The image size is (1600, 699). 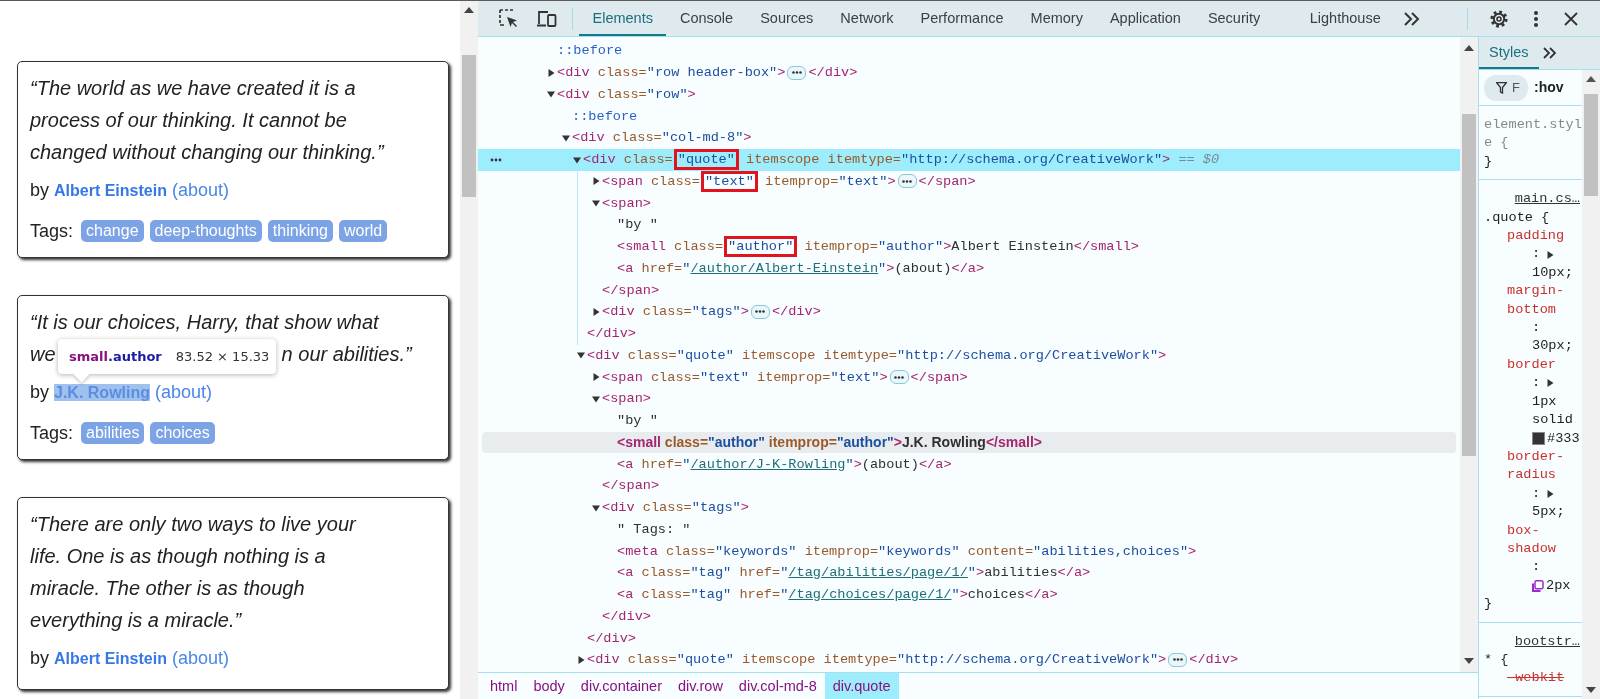 I want to click on dom-node: <div class= "quote" itemscope itemtype="http://schema.org/CreativeWork"> == $0, so click(x=969, y=159).